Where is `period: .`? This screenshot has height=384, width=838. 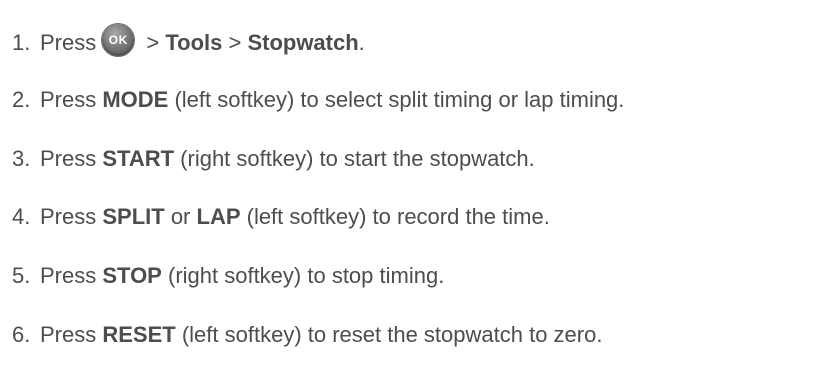
period: . is located at coordinates (361, 42).